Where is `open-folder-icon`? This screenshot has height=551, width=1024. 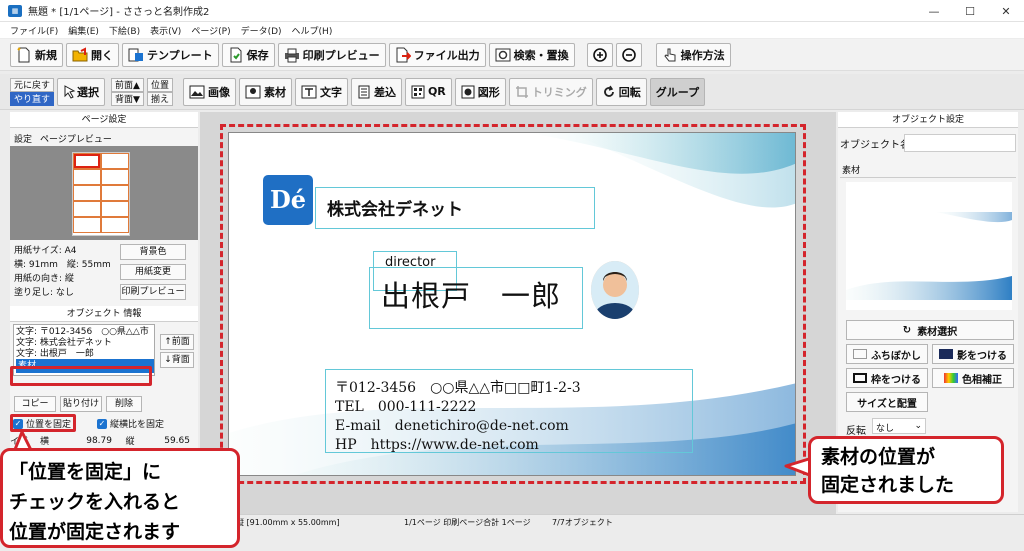 open-folder-icon is located at coordinates (80, 53).